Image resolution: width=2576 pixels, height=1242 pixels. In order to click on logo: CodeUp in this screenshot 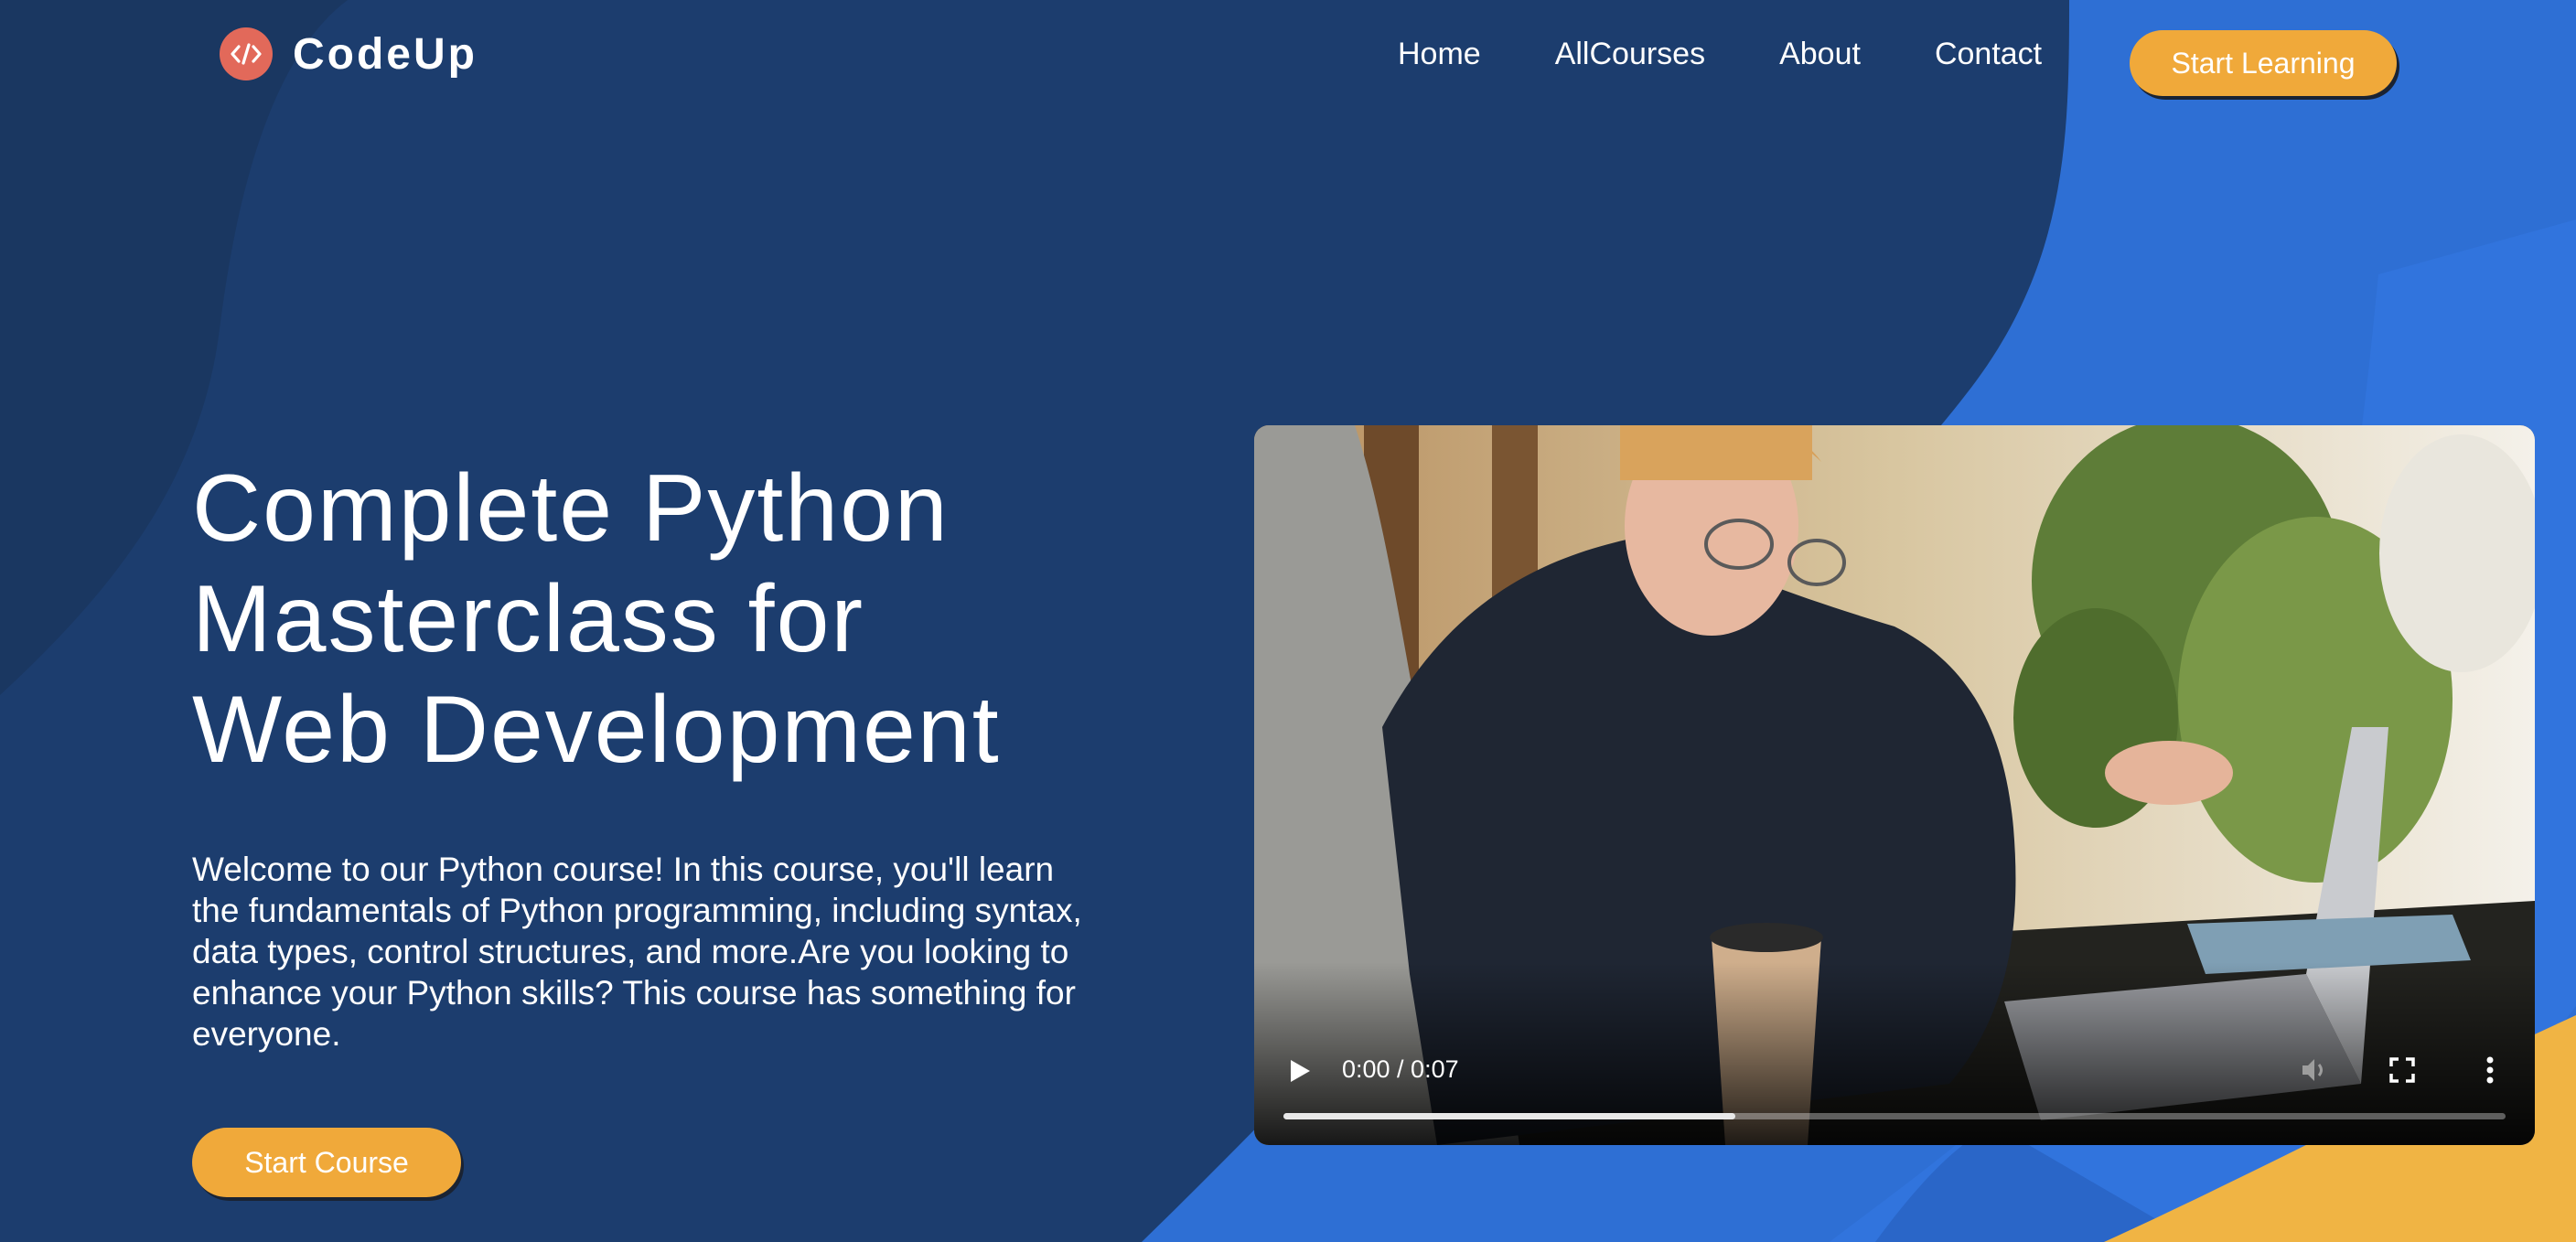, I will do `click(349, 53)`.